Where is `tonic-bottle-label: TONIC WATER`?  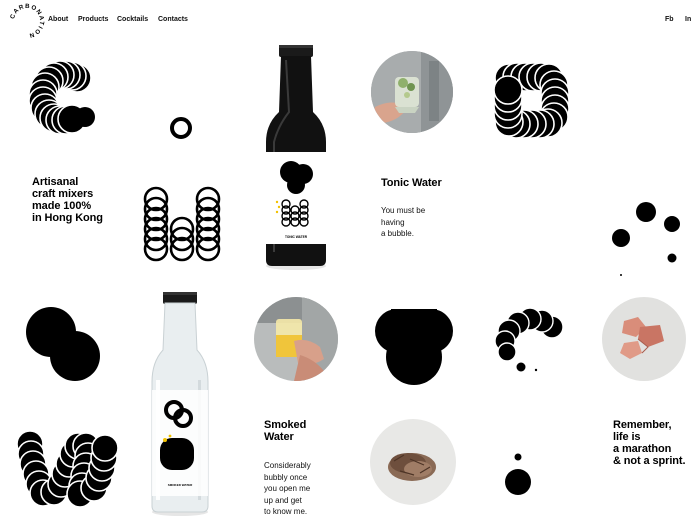
tonic-bottle-label: TONIC WATER is located at coordinates (296, 237).